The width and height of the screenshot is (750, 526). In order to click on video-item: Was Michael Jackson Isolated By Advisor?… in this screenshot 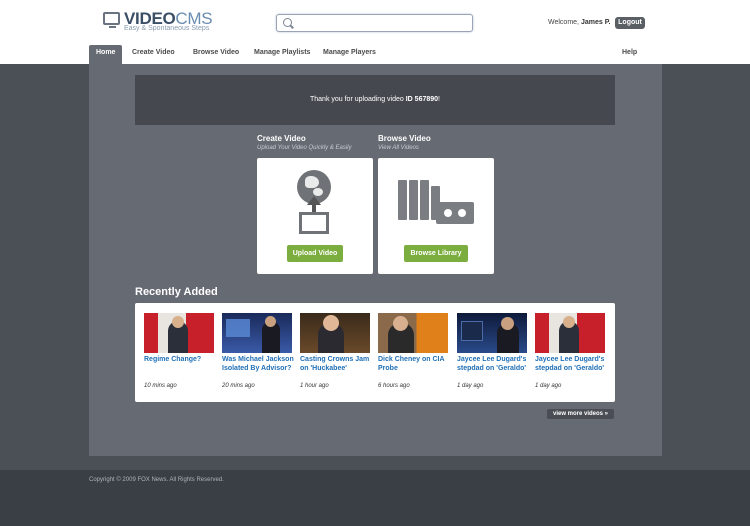, I will do `click(258, 351)`.